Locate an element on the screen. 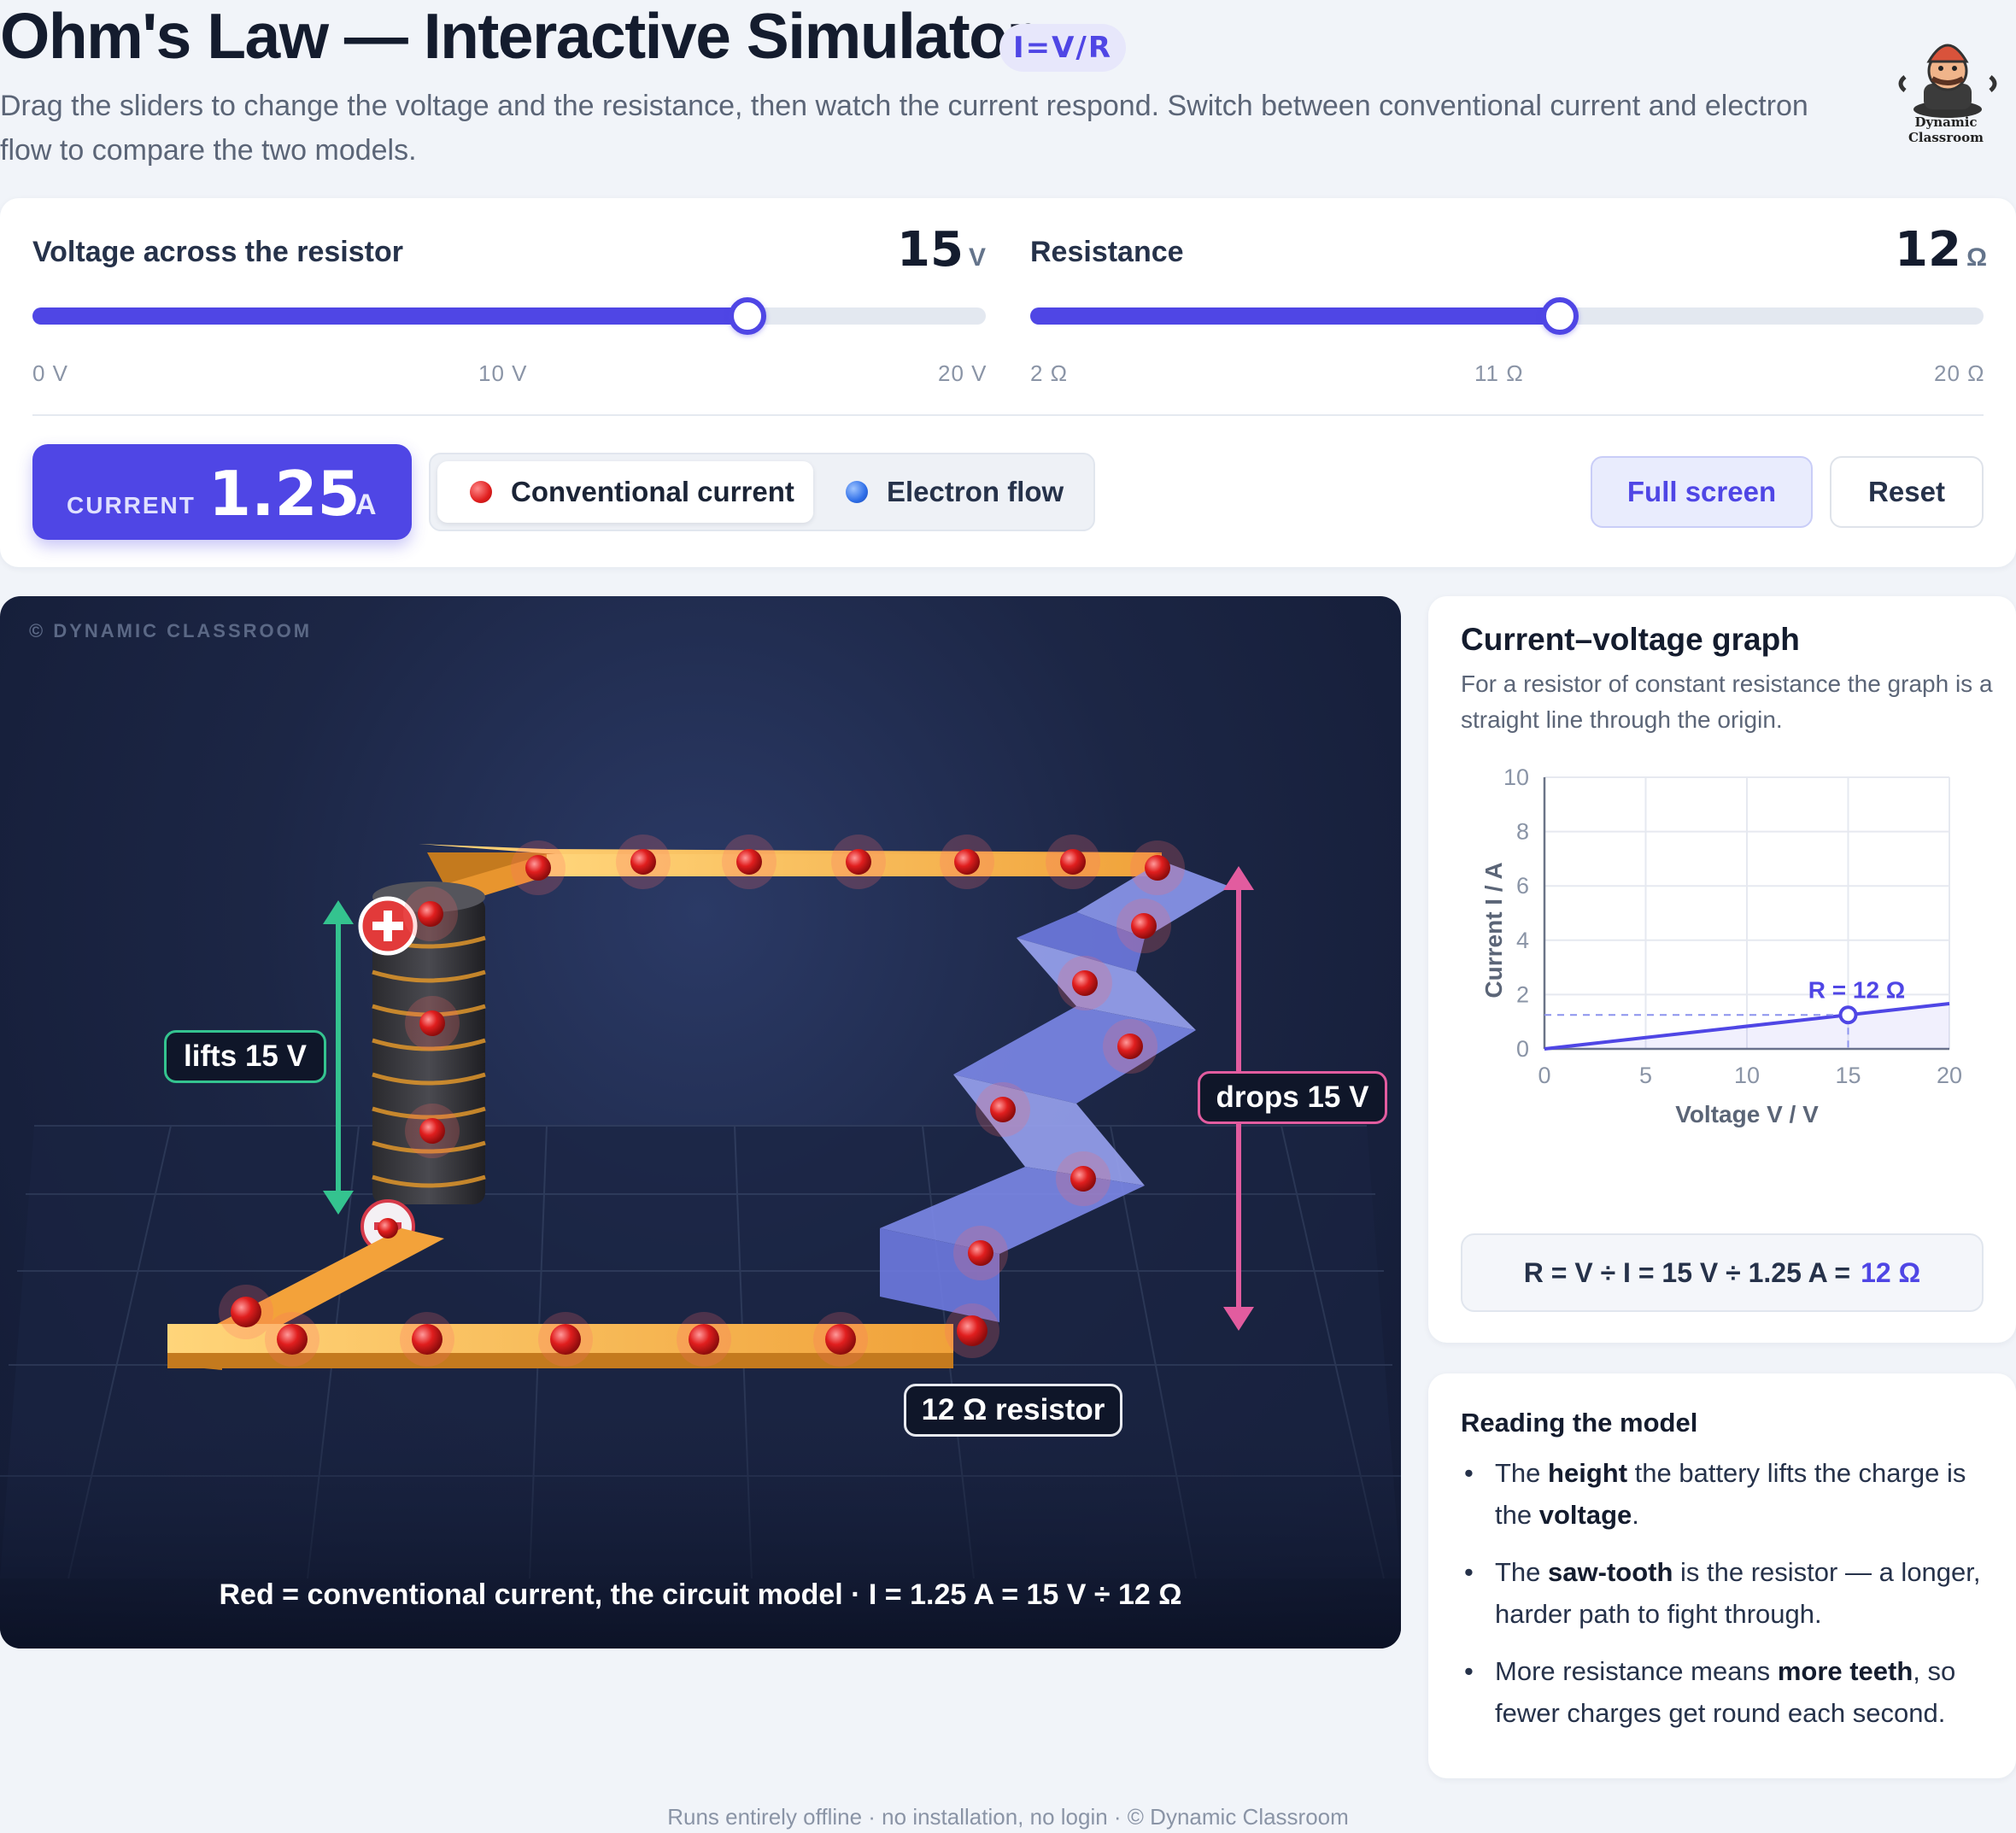  voltage-slider-fill is located at coordinates (389, 316).